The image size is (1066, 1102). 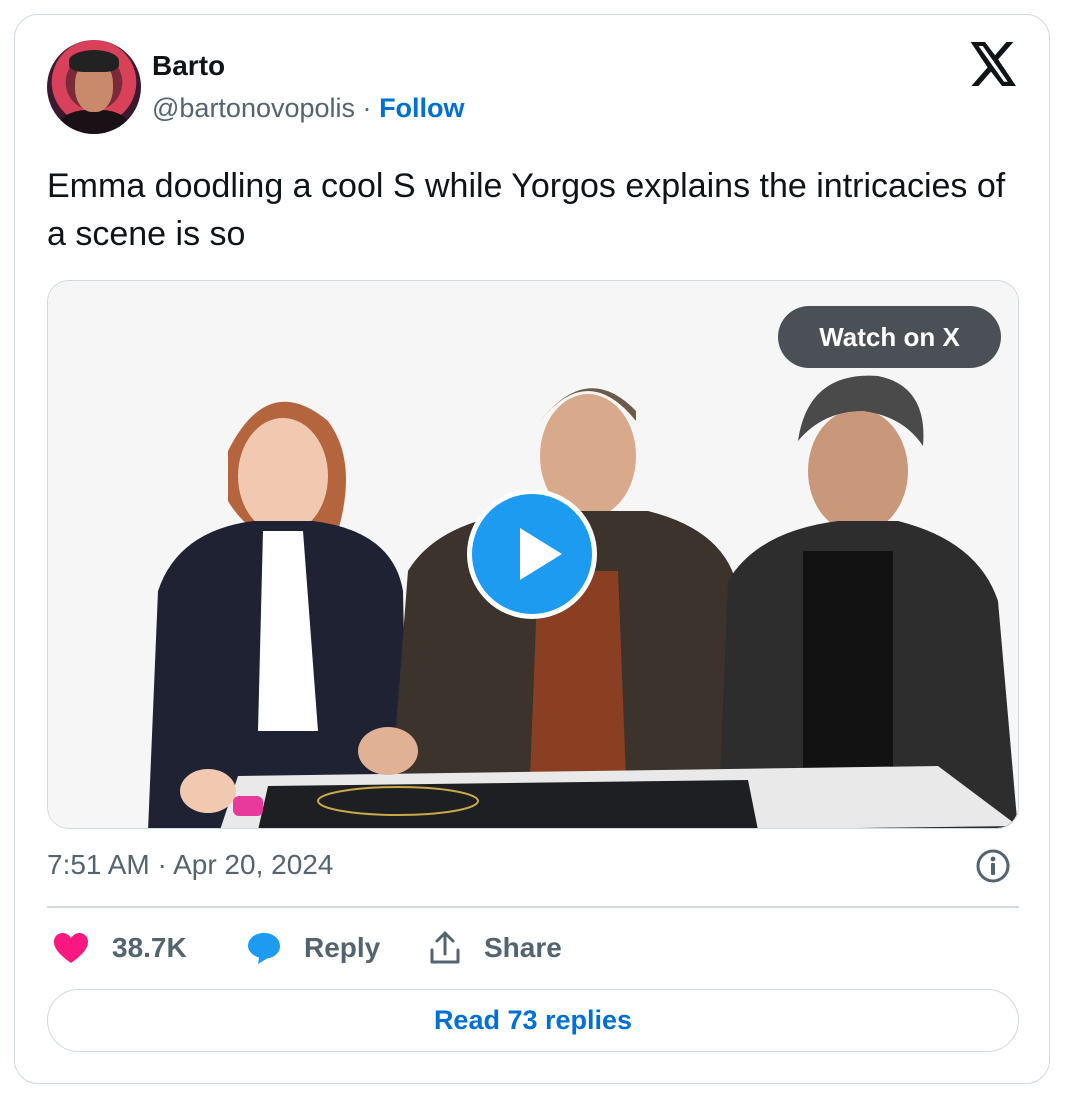 I want to click on read-replies-button: Read 73 replies, so click(x=533, y=1020).